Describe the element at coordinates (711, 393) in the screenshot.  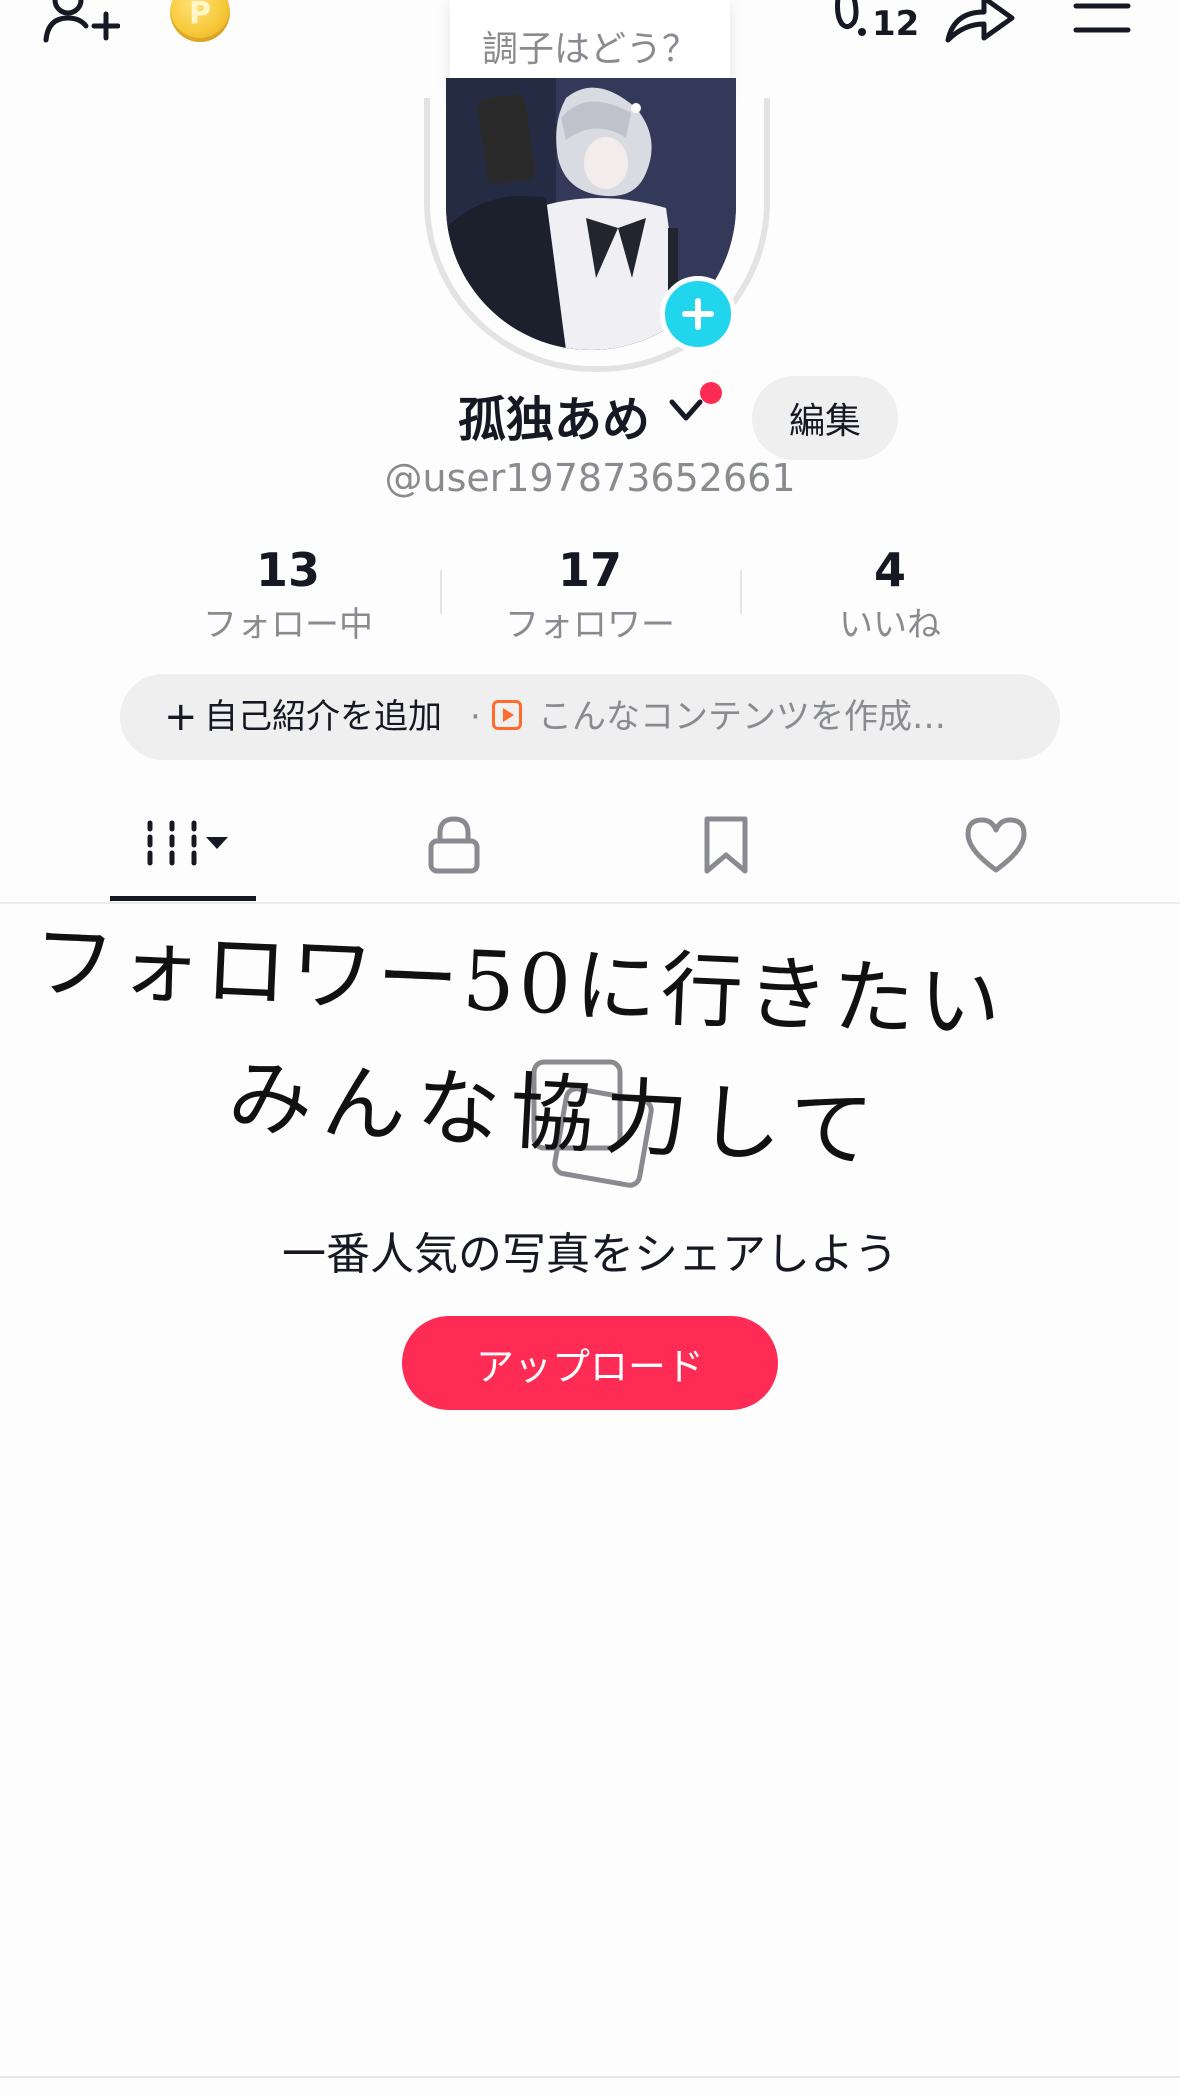
I see `notification-dot` at that location.